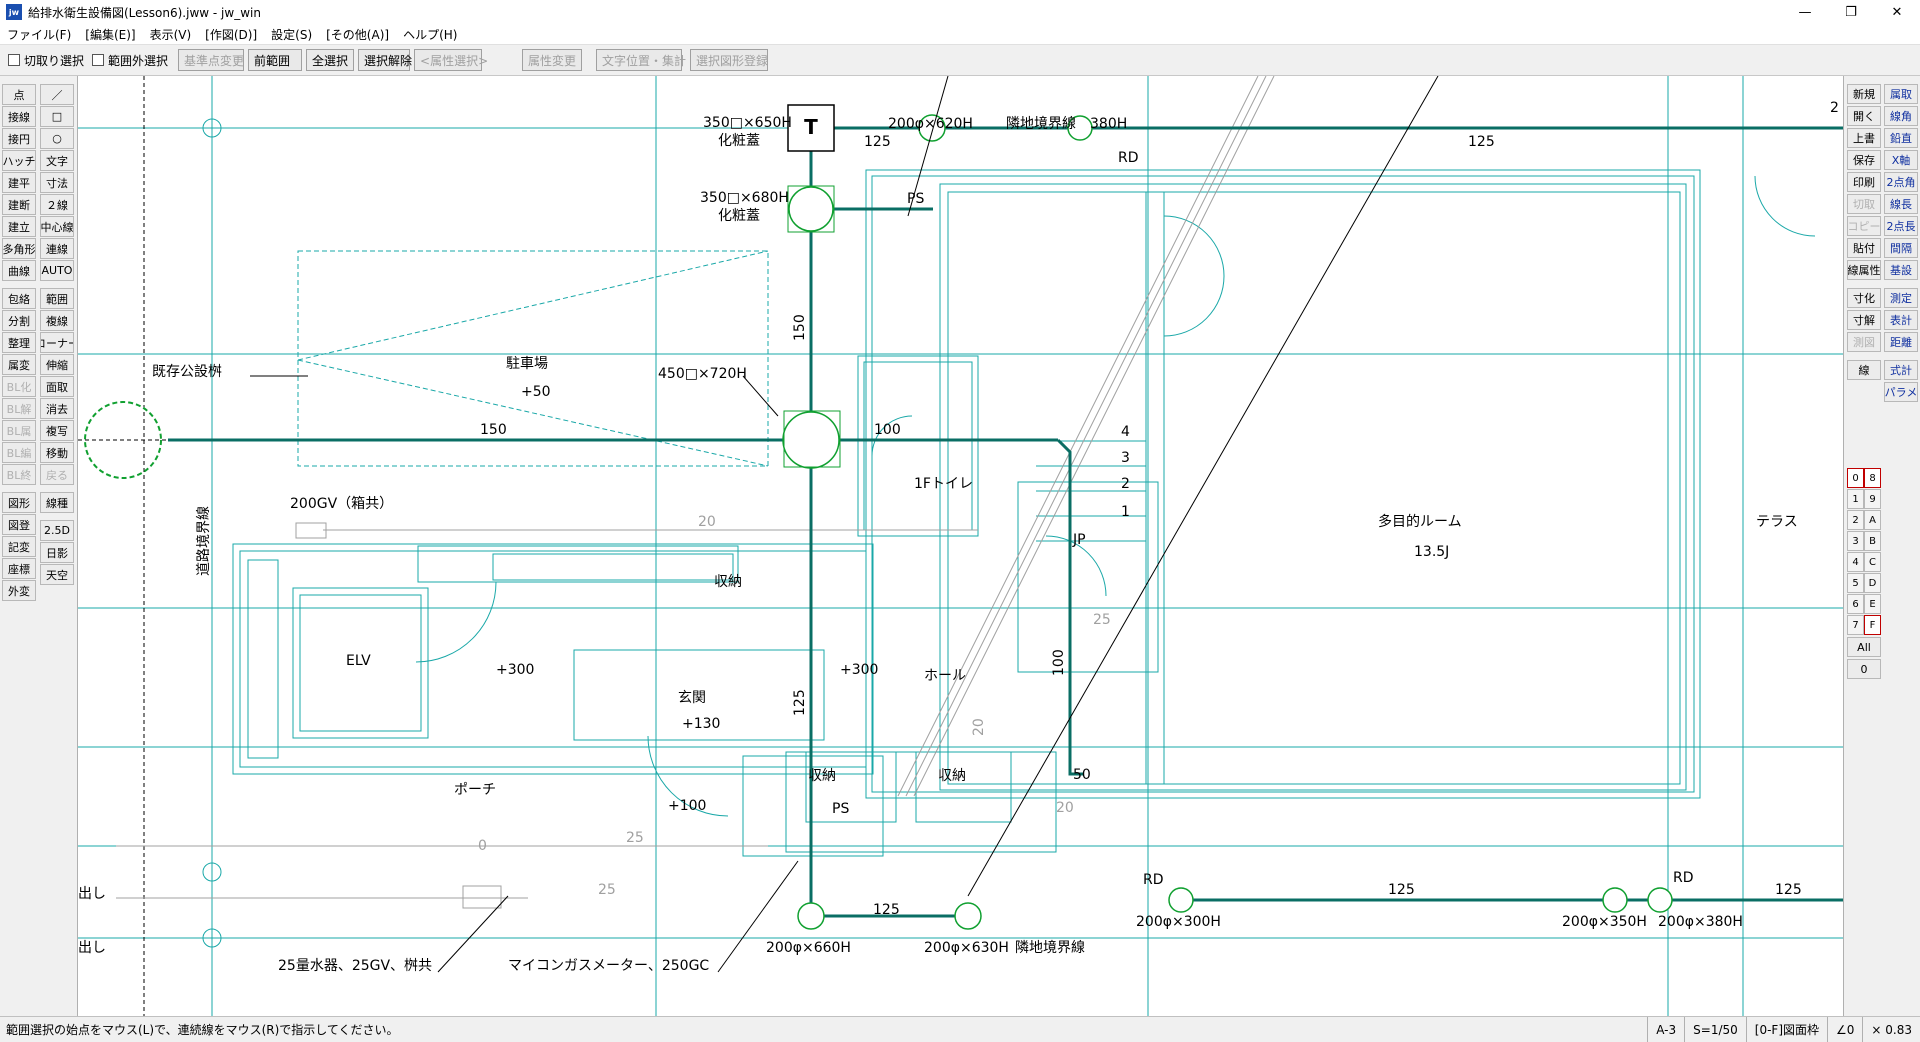  What do you see at coordinates (19, 408) in the screenshot?
I see `left-tool-button: BL解` at bounding box center [19, 408].